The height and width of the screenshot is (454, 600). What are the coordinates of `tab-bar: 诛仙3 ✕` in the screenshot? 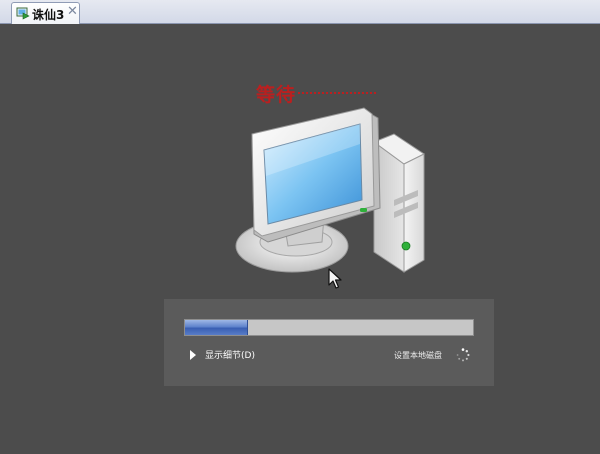 It's located at (300, 12).